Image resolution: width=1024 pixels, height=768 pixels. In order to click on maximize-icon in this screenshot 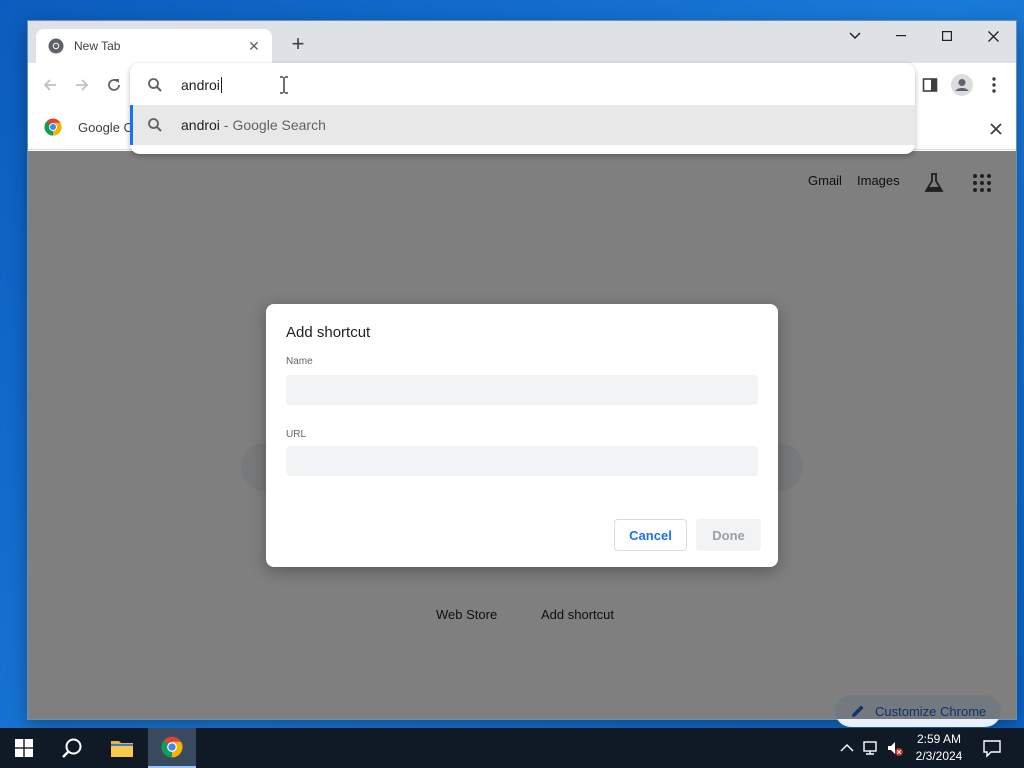, I will do `click(947, 36)`.